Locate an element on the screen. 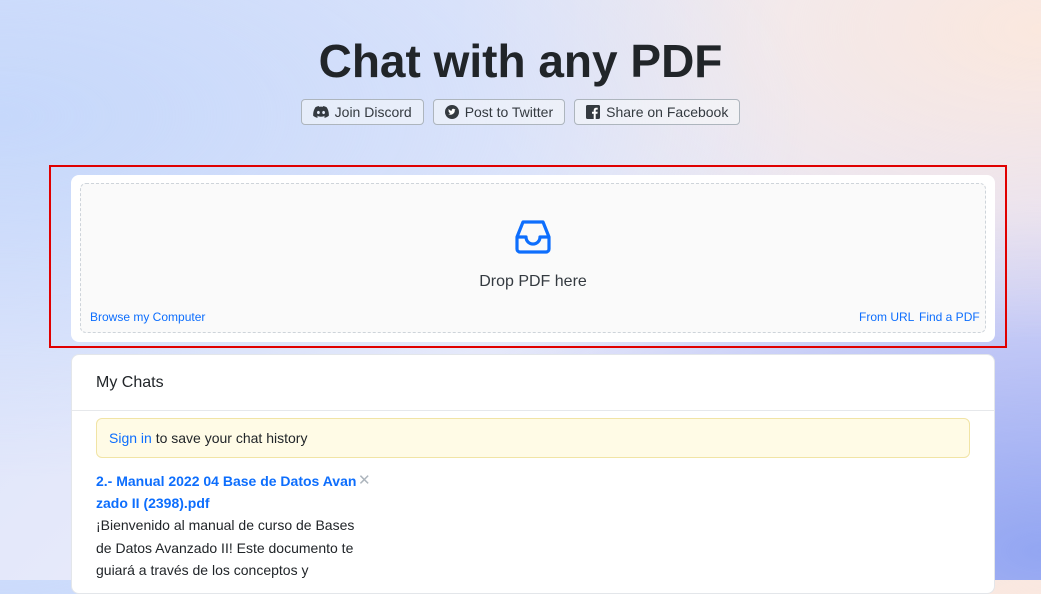 Image resolution: width=1041 pixels, height=594 pixels. close-icon: ✕ is located at coordinates (364, 481).